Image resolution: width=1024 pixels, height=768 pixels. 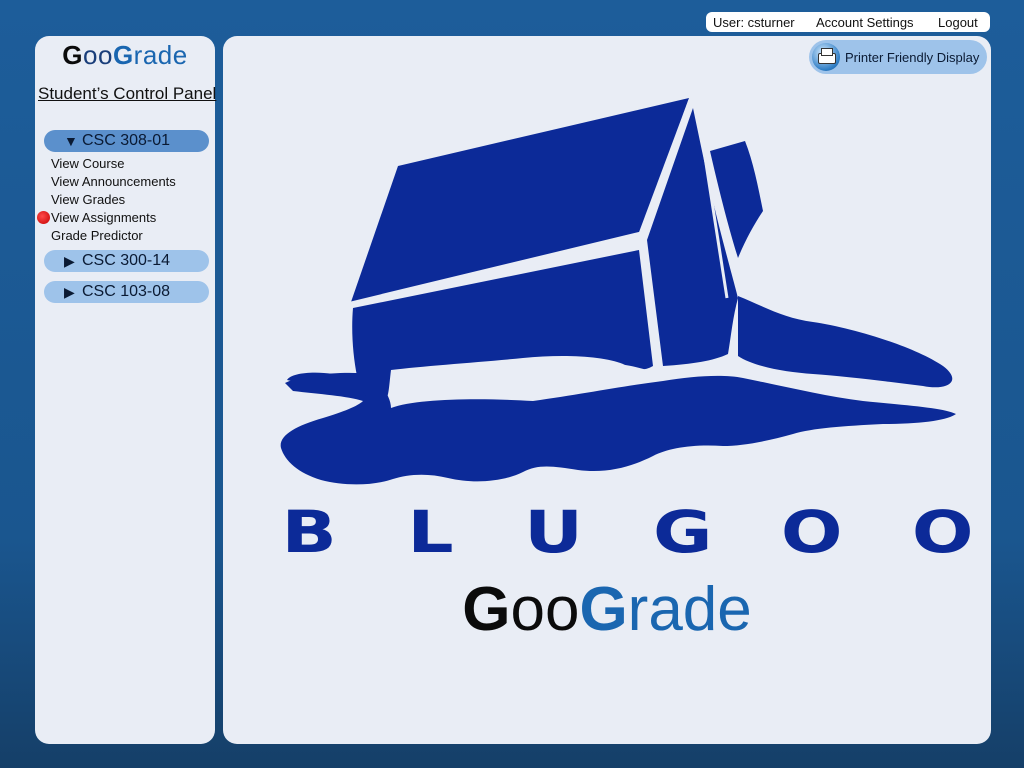 I want to click on course-label: CSC 300-14, so click(x=126, y=260).